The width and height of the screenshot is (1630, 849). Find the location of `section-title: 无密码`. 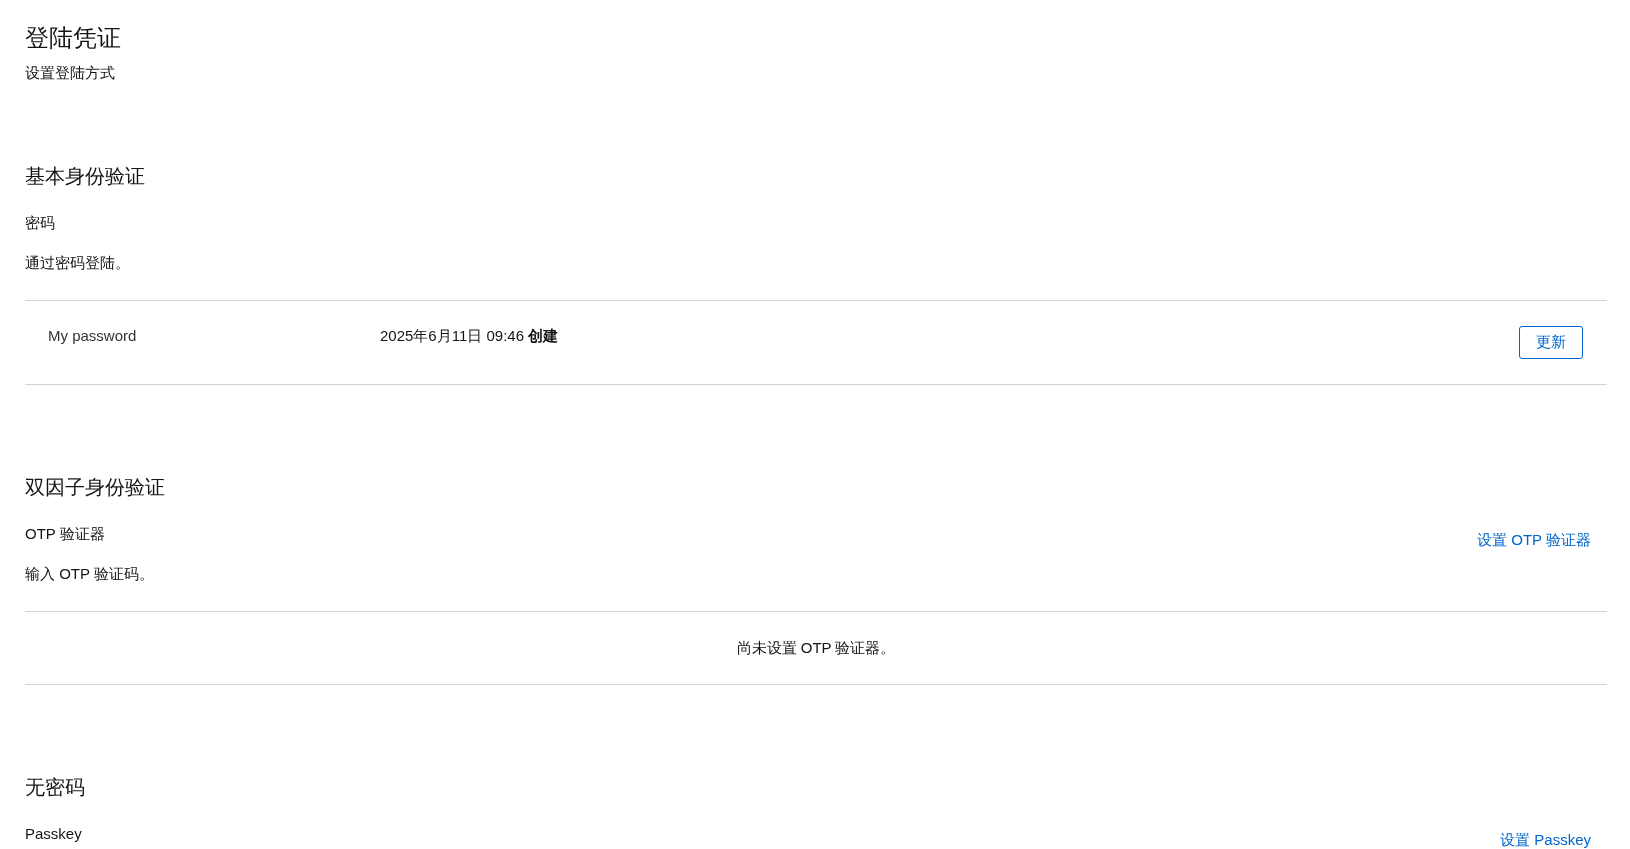

section-title: 无密码 is located at coordinates (55, 787).